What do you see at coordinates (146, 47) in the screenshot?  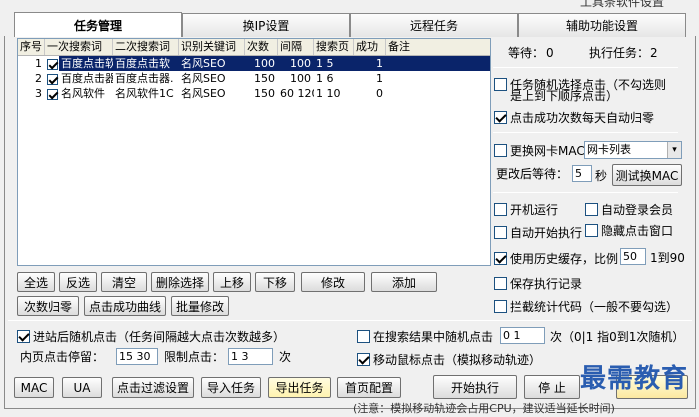 I see `col-header-kw2: 二次搜索词` at bounding box center [146, 47].